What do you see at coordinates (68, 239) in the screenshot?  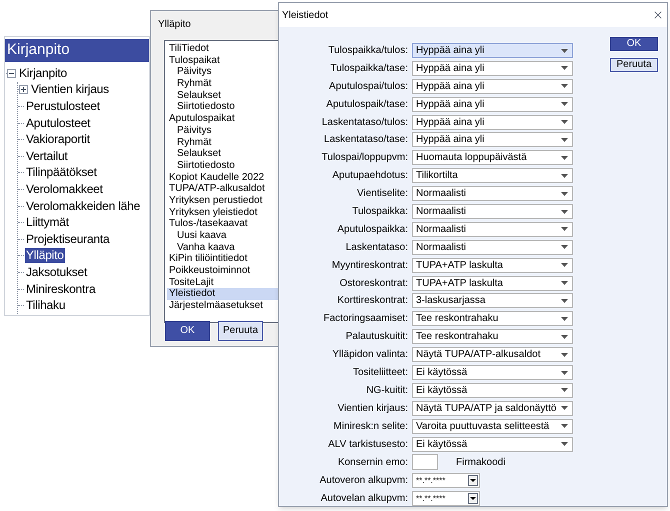 I see `tree-item: Projektiseuranta` at bounding box center [68, 239].